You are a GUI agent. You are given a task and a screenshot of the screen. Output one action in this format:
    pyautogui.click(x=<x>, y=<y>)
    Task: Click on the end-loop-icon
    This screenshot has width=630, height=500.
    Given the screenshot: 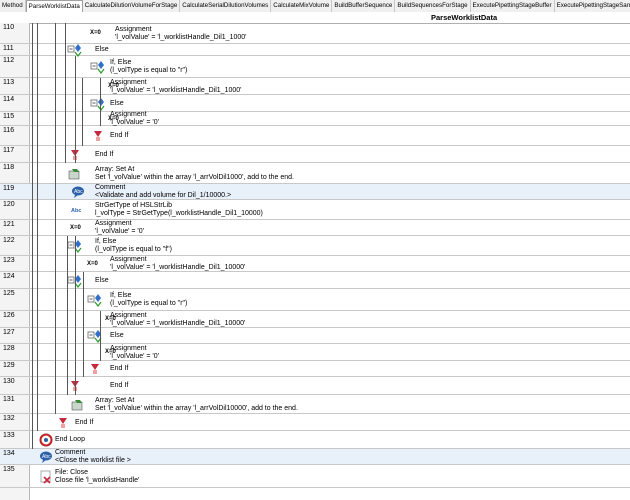 What is the action you would take?
    pyautogui.click(x=46, y=440)
    